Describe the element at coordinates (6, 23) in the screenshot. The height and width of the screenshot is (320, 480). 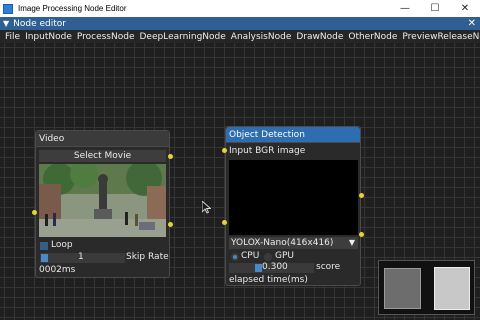
I see `collapse-triangle-icon: ▼` at that location.